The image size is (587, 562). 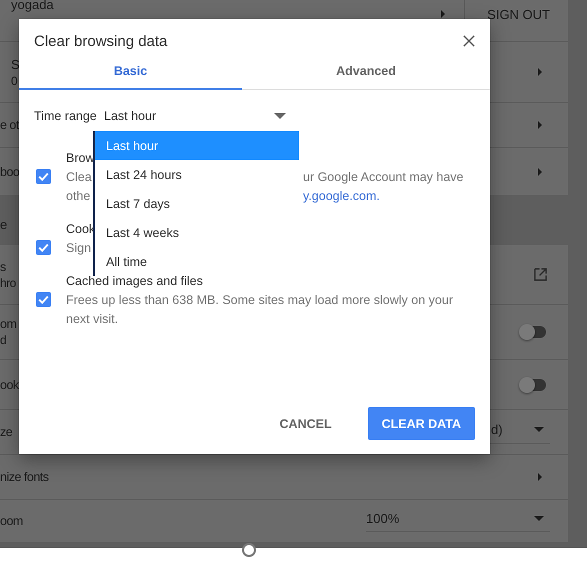 What do you see at coordinates (341, 196) in the screenshot?
I see `link: y.google.com.` at bounding box center [341, 196].